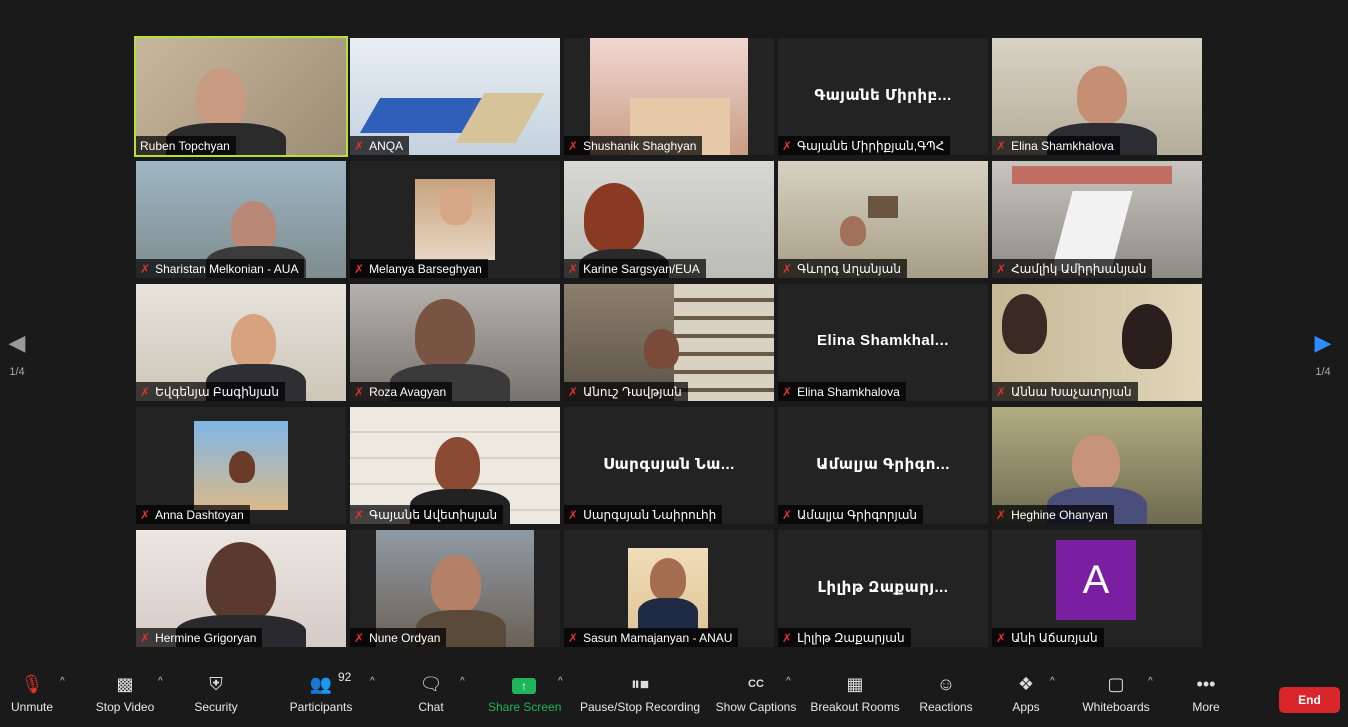 The image size is (1348, 727). What do you see at coordinates (380, 145) in the screenshot?
I see `participant-name: ✗ ANQA` at bounding box center [380, 145].